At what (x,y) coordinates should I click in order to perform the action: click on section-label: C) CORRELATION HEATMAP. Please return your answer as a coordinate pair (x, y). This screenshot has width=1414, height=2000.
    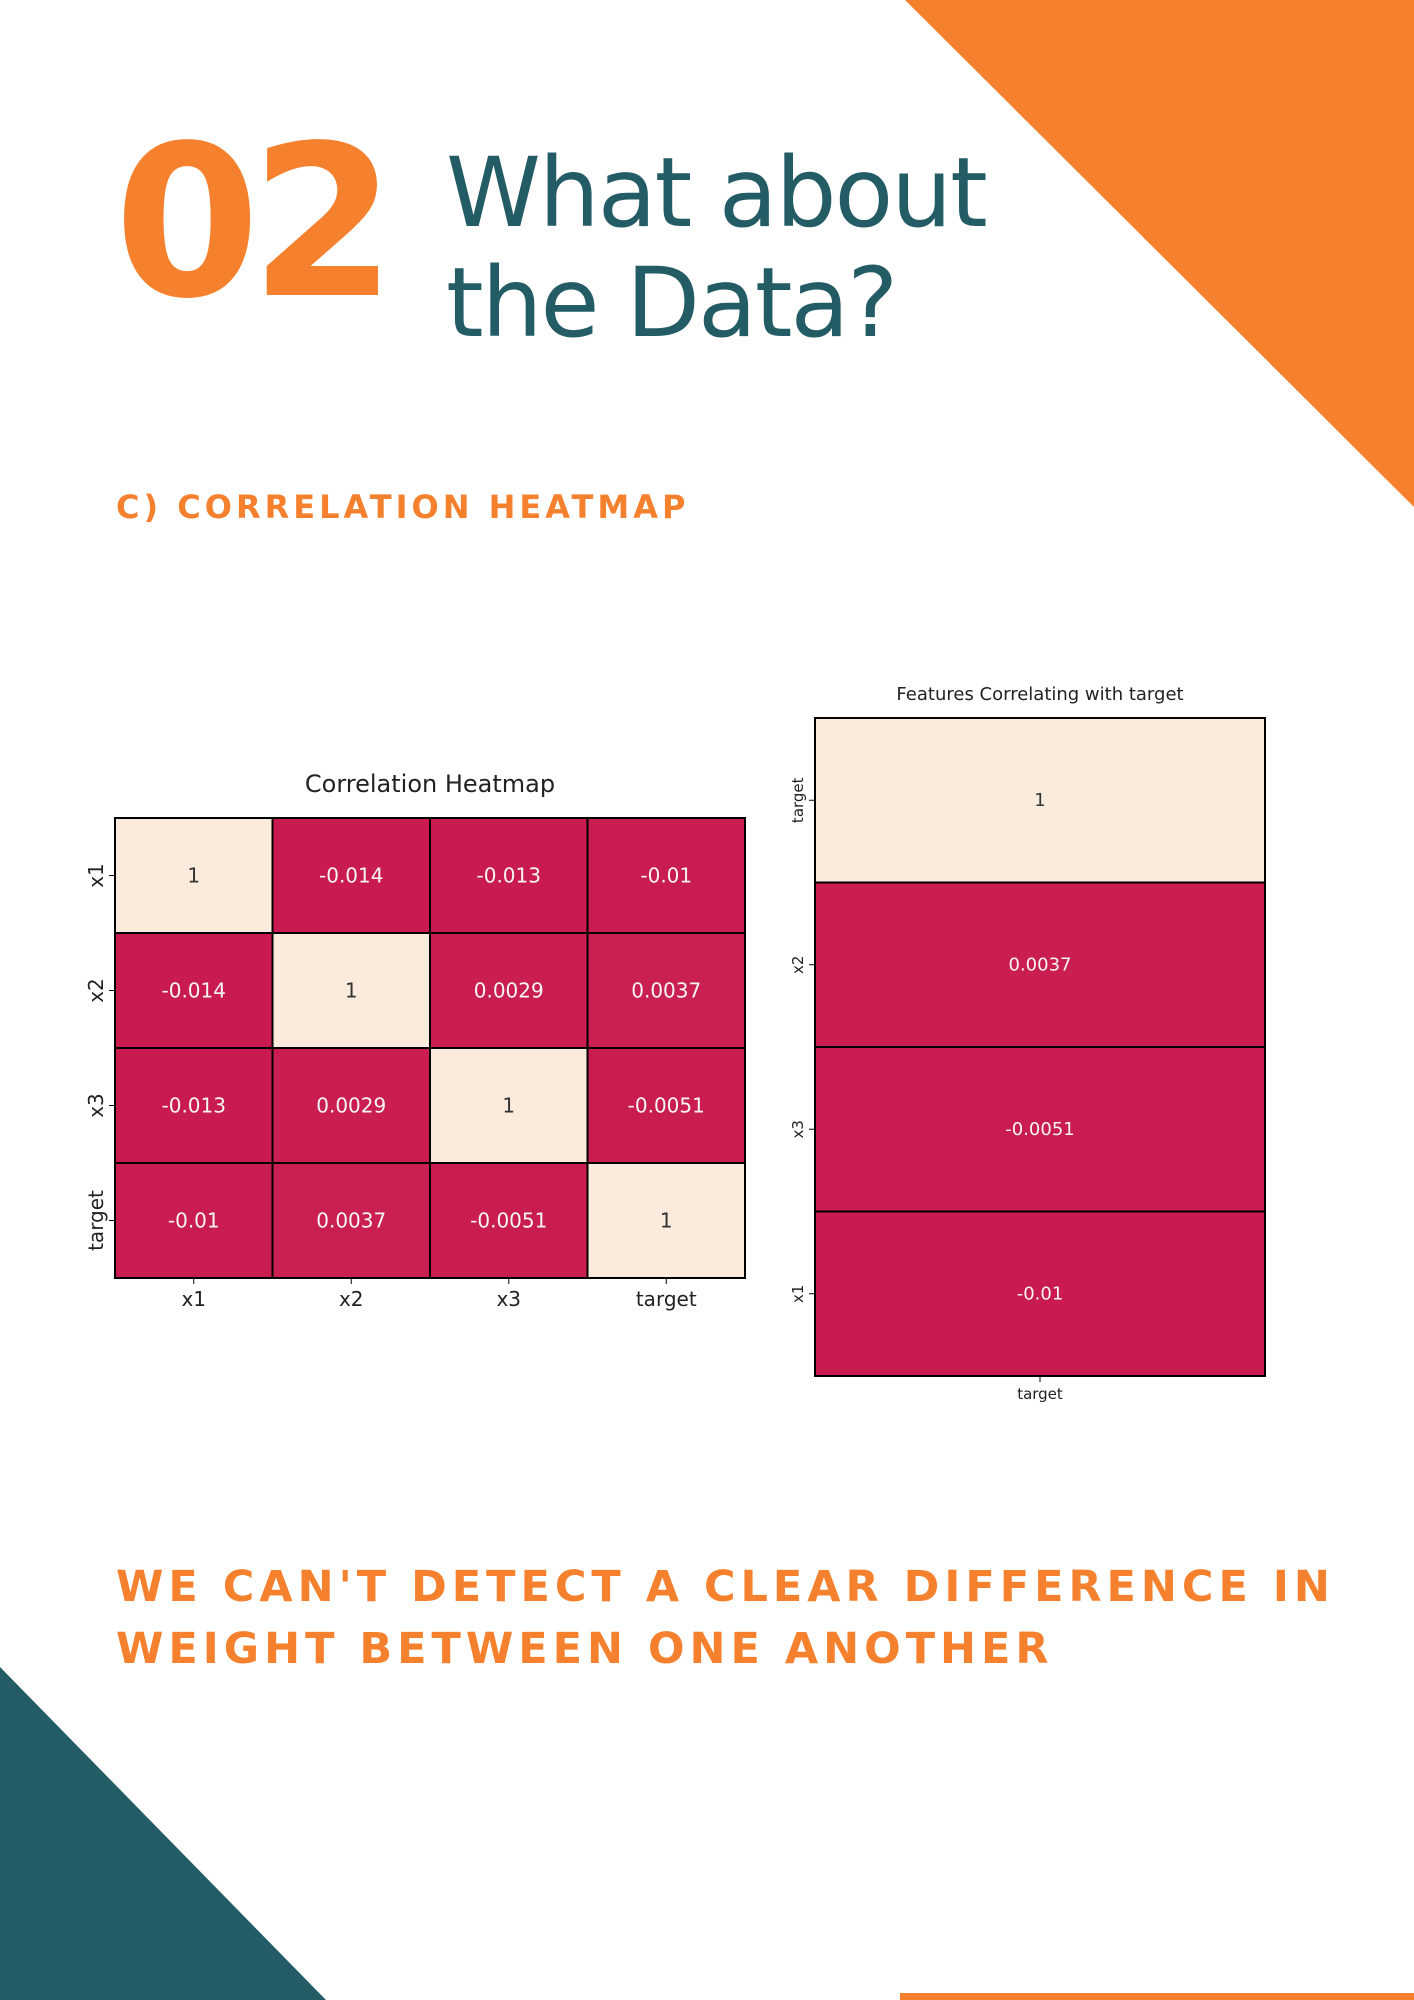
    Looking at the image, I should click on (403, 507).